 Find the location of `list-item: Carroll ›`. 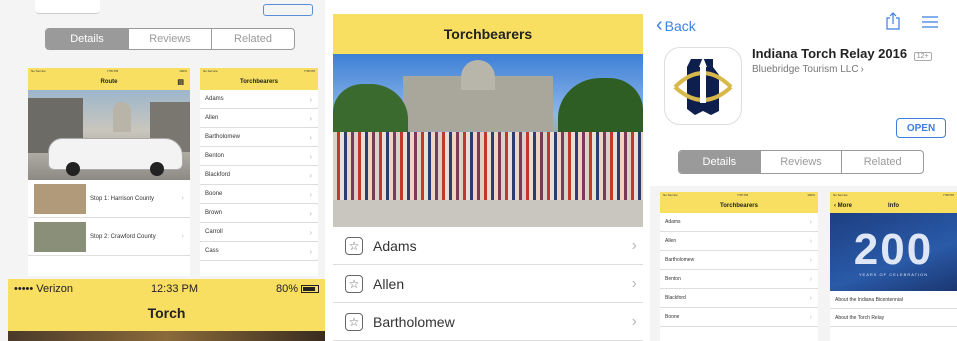

list-item: Carroll › is located at coordinates (259, 232).